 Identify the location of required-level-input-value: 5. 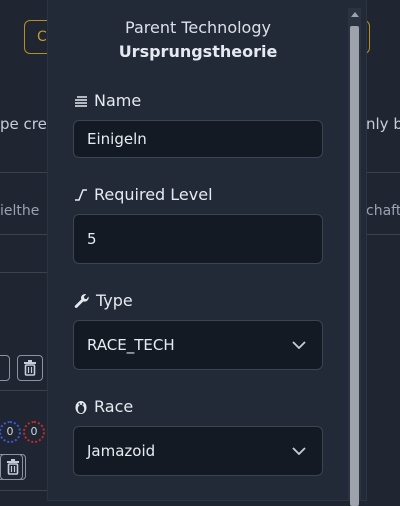
(92, 239).